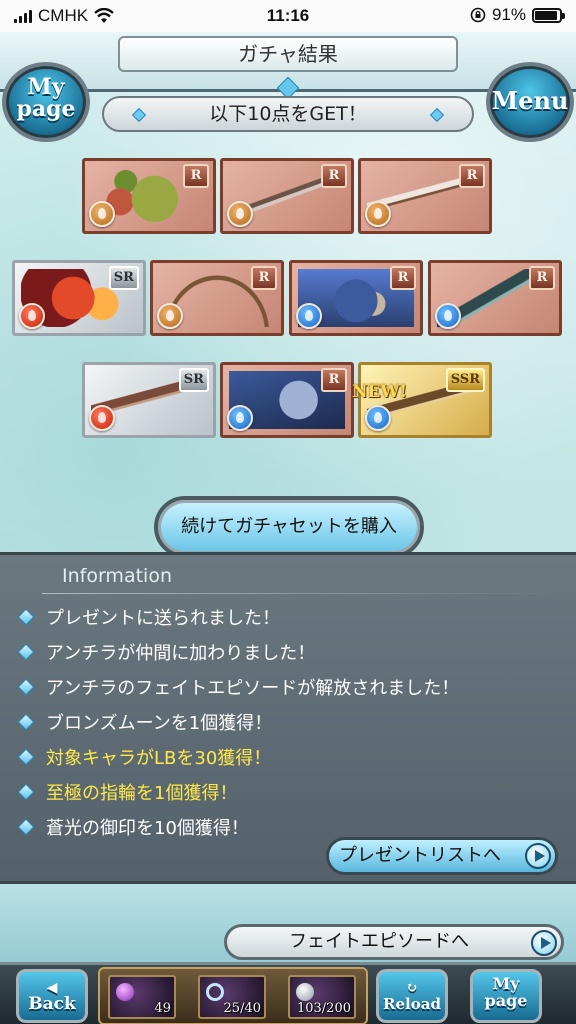 The image size is (576, 1024). I want to click on information-item: アンチラのフェイトエピソードが解放されました！, so click(286, 686).